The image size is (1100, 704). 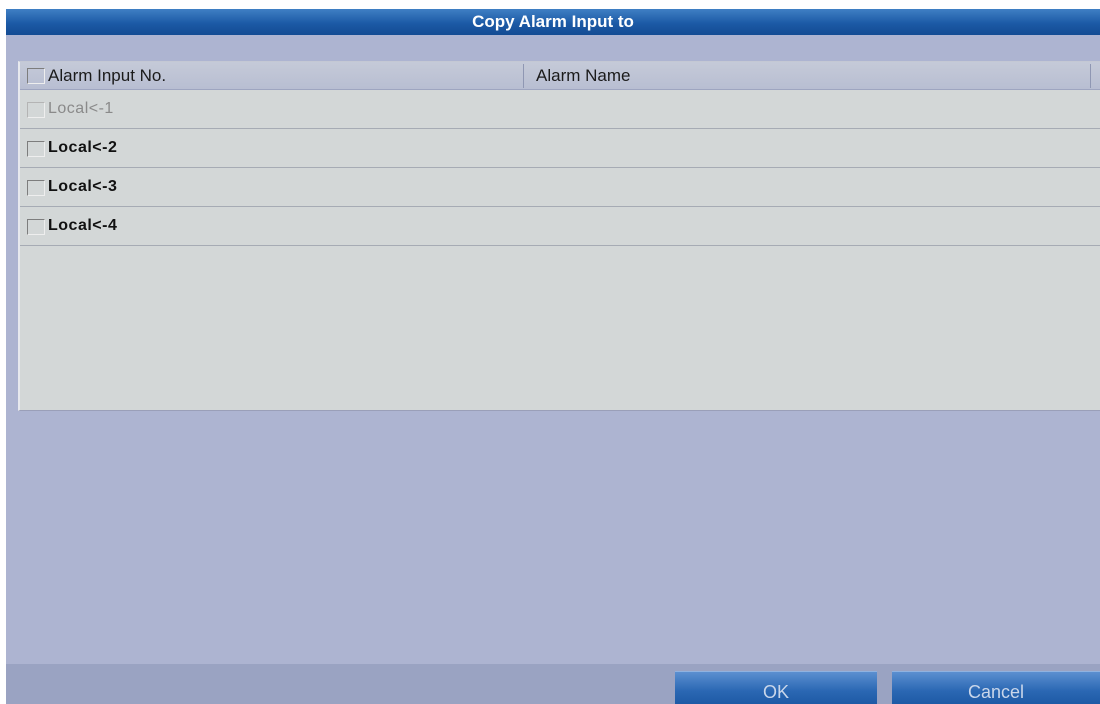 I want to click on alarm-input-no-cell: Local<-3, so click(x=83, y=186).